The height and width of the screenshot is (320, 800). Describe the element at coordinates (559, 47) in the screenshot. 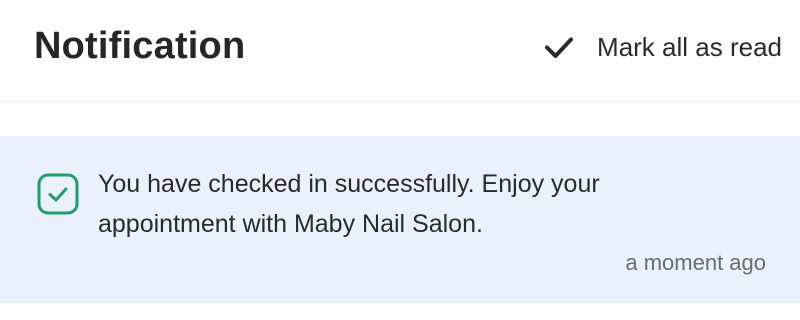

I see `checkmark-icon` at that location.